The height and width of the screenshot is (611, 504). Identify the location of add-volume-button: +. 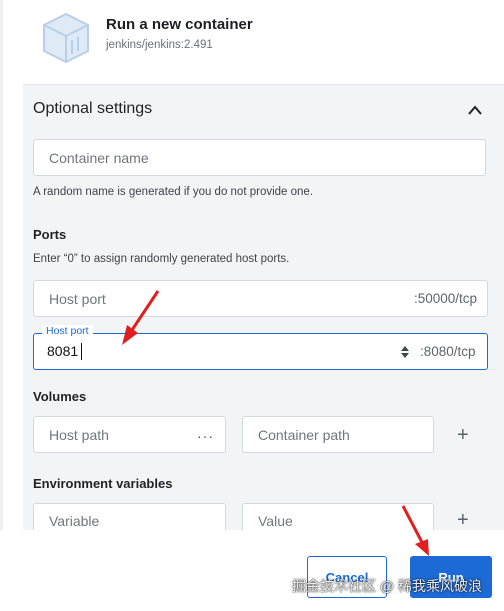
(463, 435).